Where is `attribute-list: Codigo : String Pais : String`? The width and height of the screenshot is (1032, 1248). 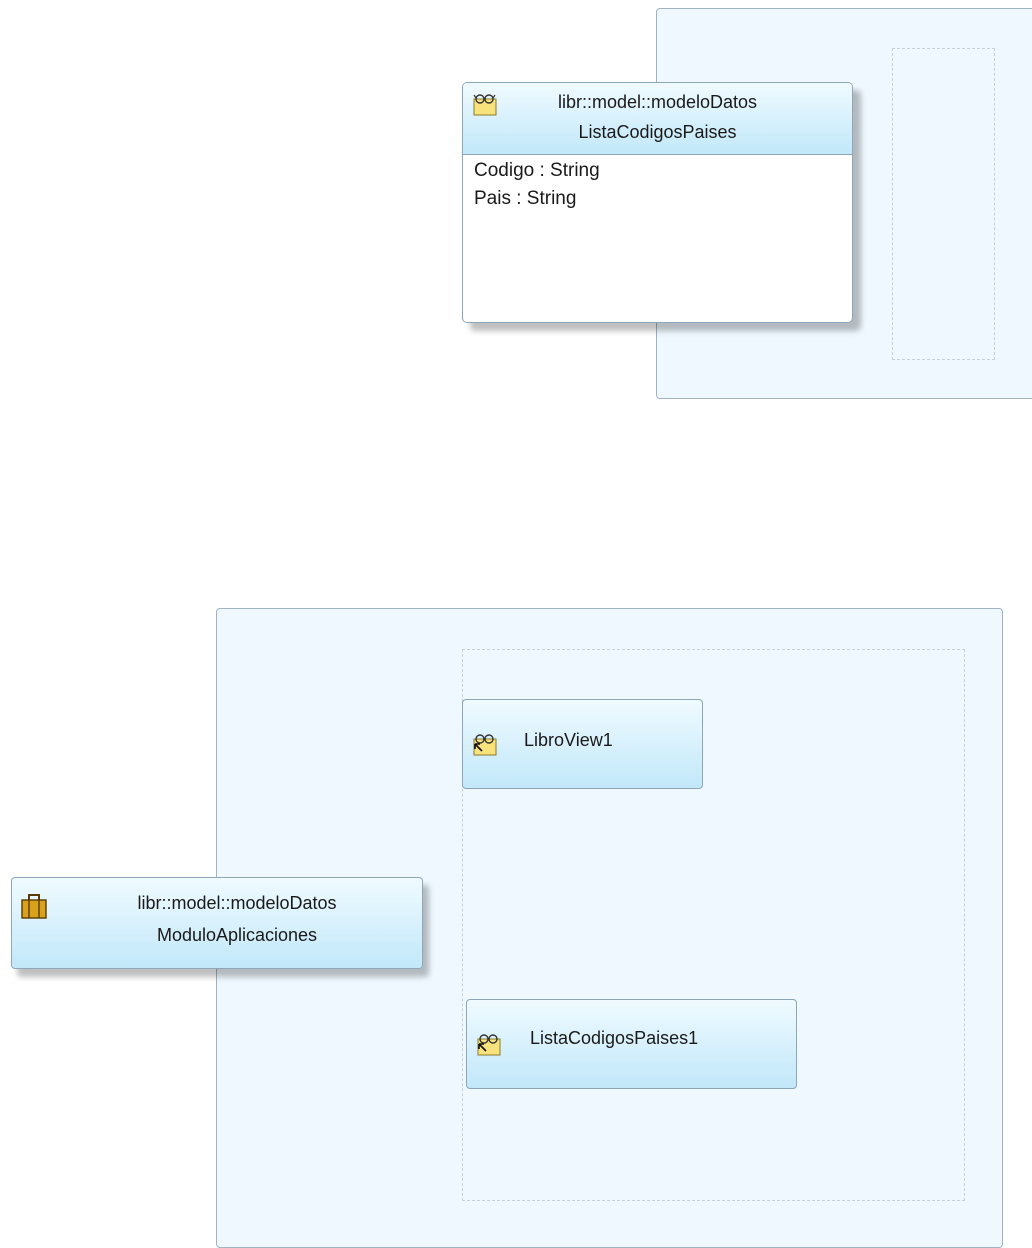
attribute-list: Codigo : String Pais : String is located at coordinates (657, 184).